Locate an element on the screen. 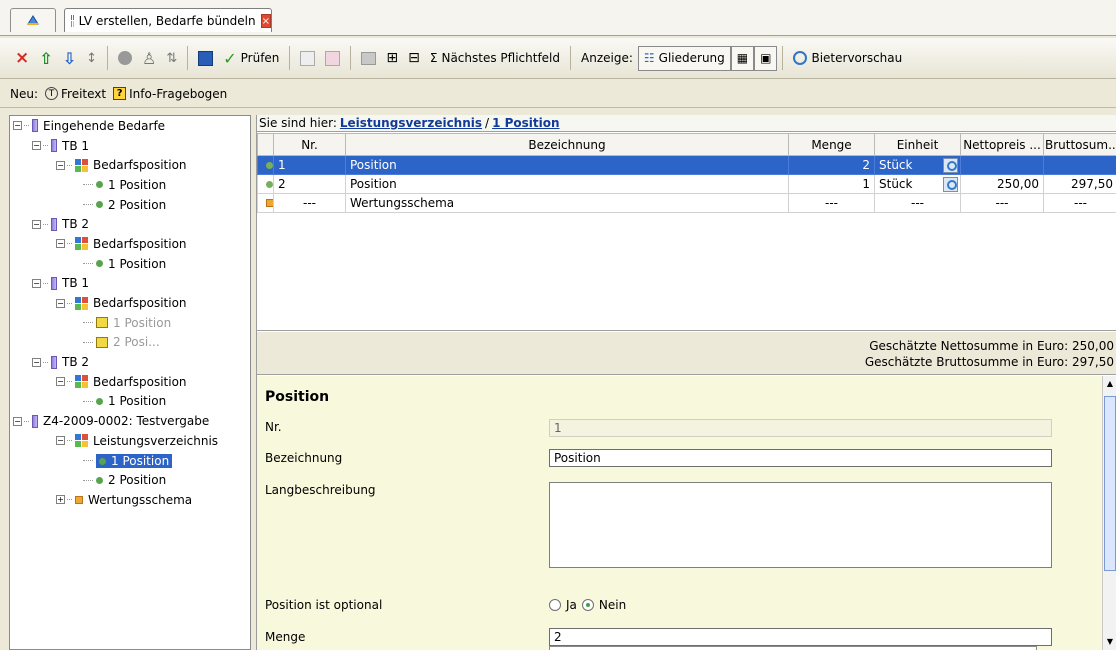 The image size is (1116, 650). tree-node: − Eingehende Bedarfe is located at coordinates (130, 126).